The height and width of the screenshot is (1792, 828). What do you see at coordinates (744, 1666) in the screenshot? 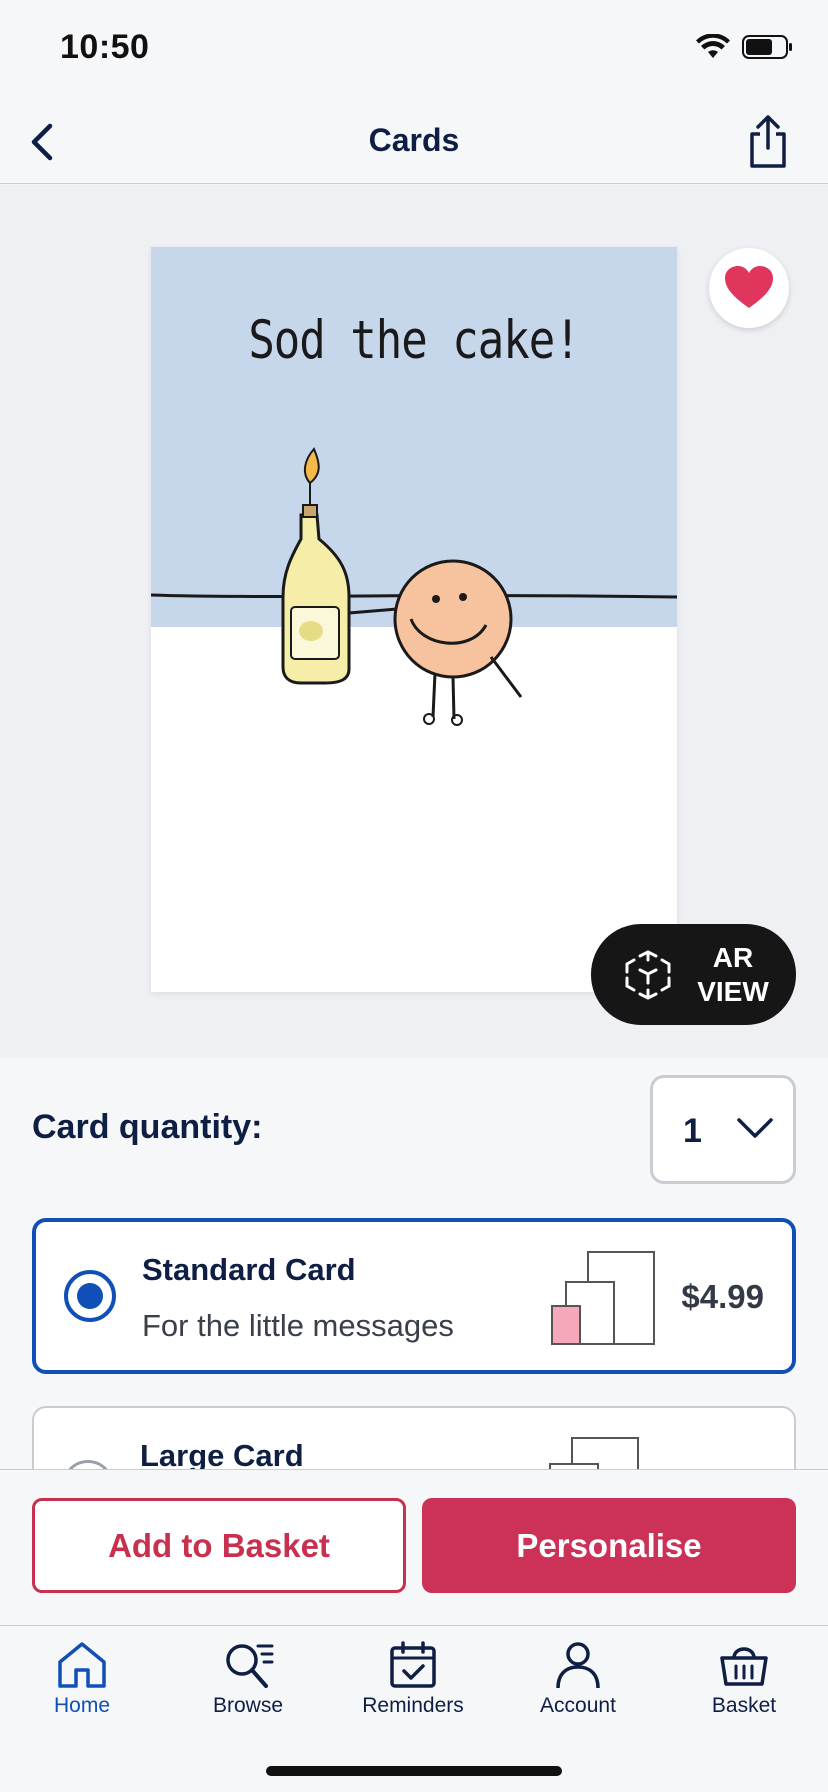
I see `basket-icon` at bounding box center [744, 1666].